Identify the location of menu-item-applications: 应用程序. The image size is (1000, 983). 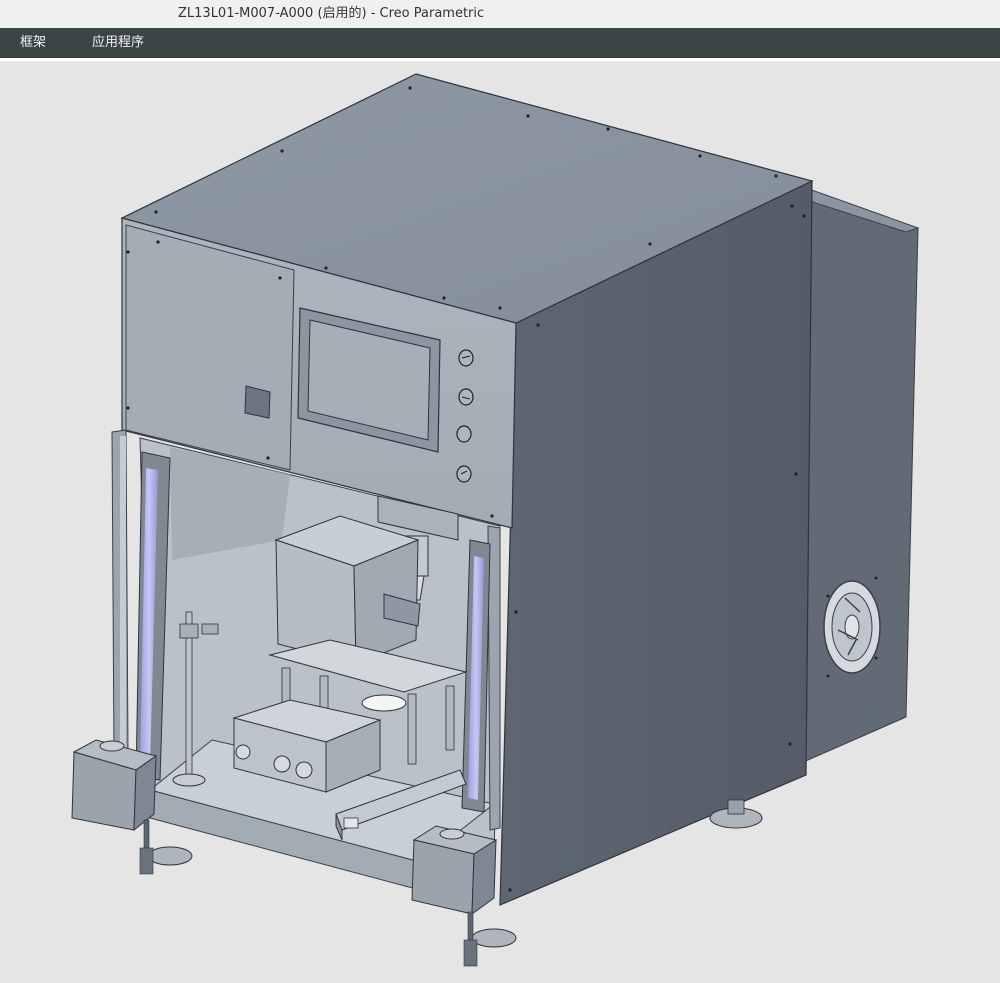
(118, 42).